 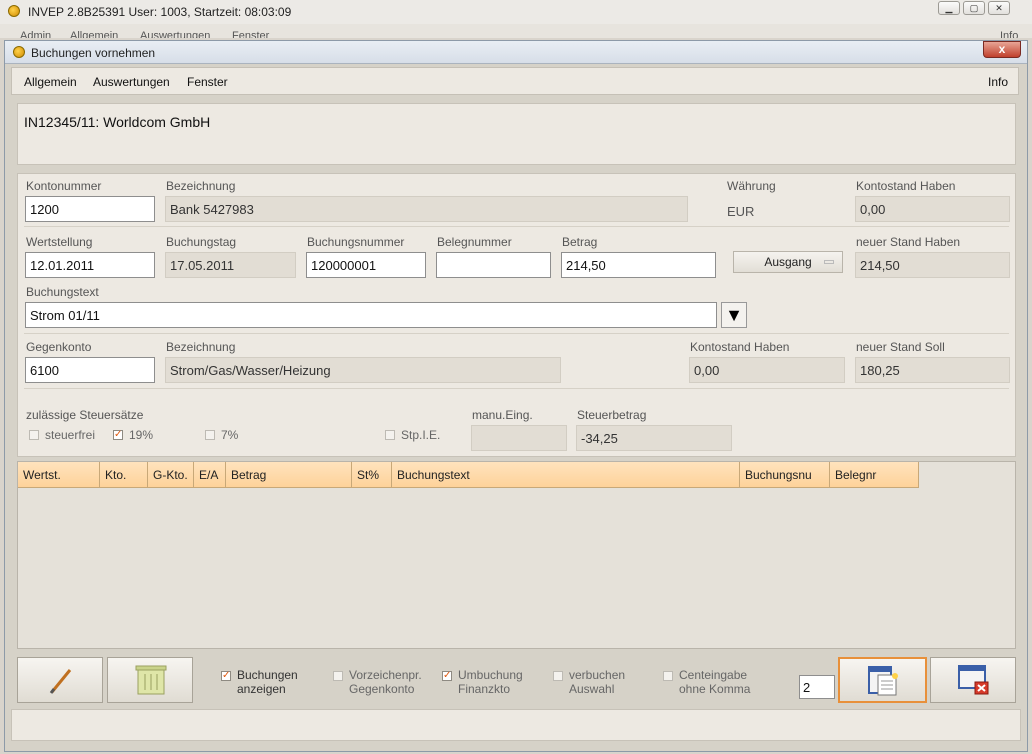 What do you see at coordinates (118, 435) in the screenshot?
I see `steuer-19-checkbox: ✓` at bounding box center [118, 435].